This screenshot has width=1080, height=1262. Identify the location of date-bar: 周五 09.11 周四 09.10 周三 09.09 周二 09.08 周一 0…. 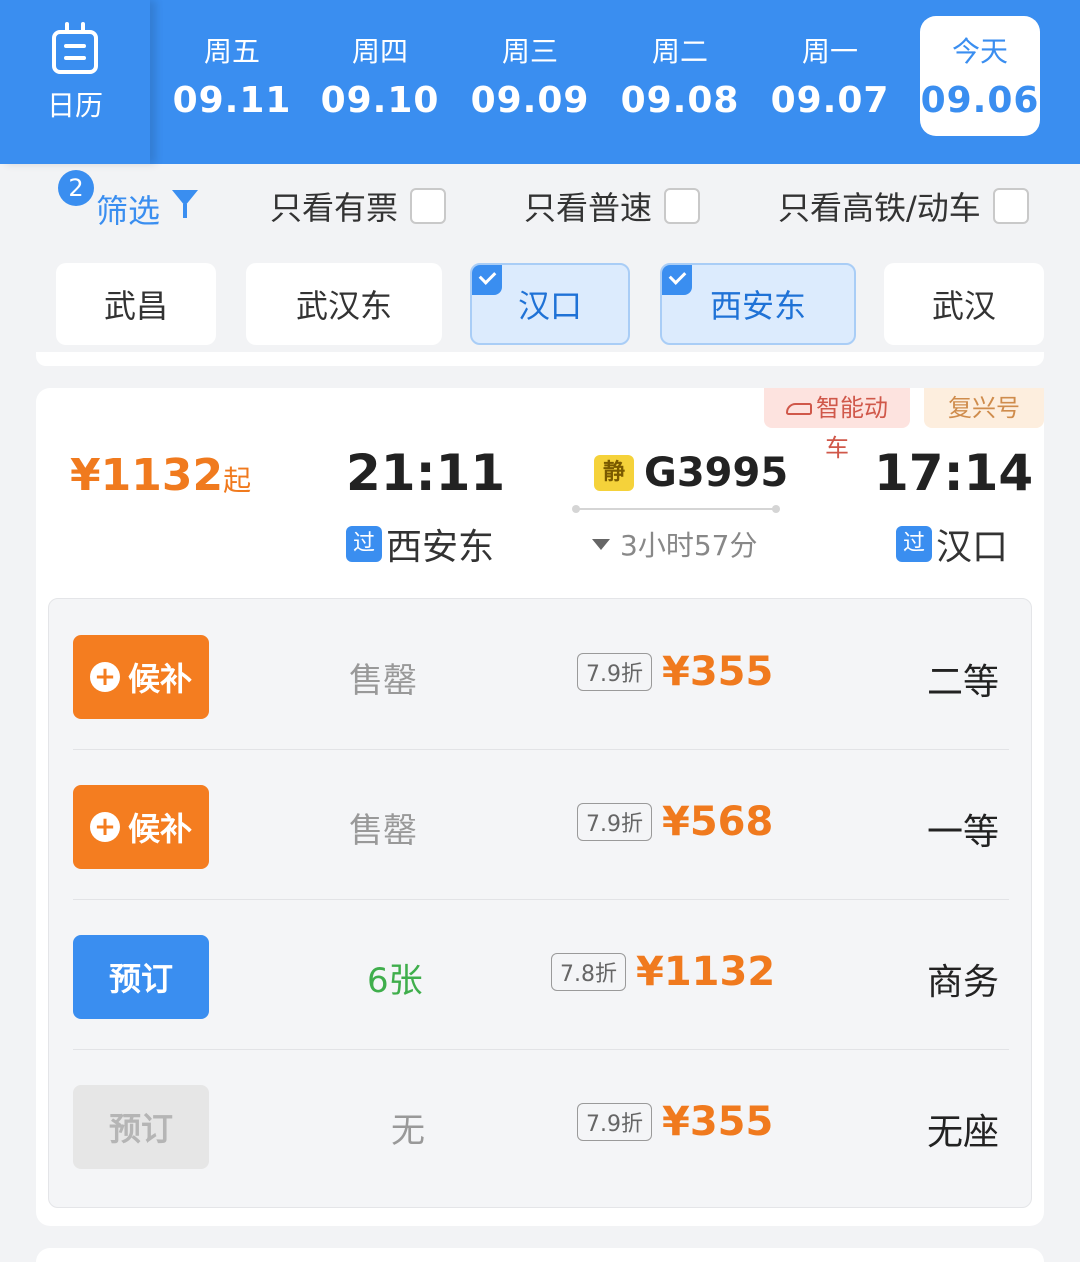
(540, 82).